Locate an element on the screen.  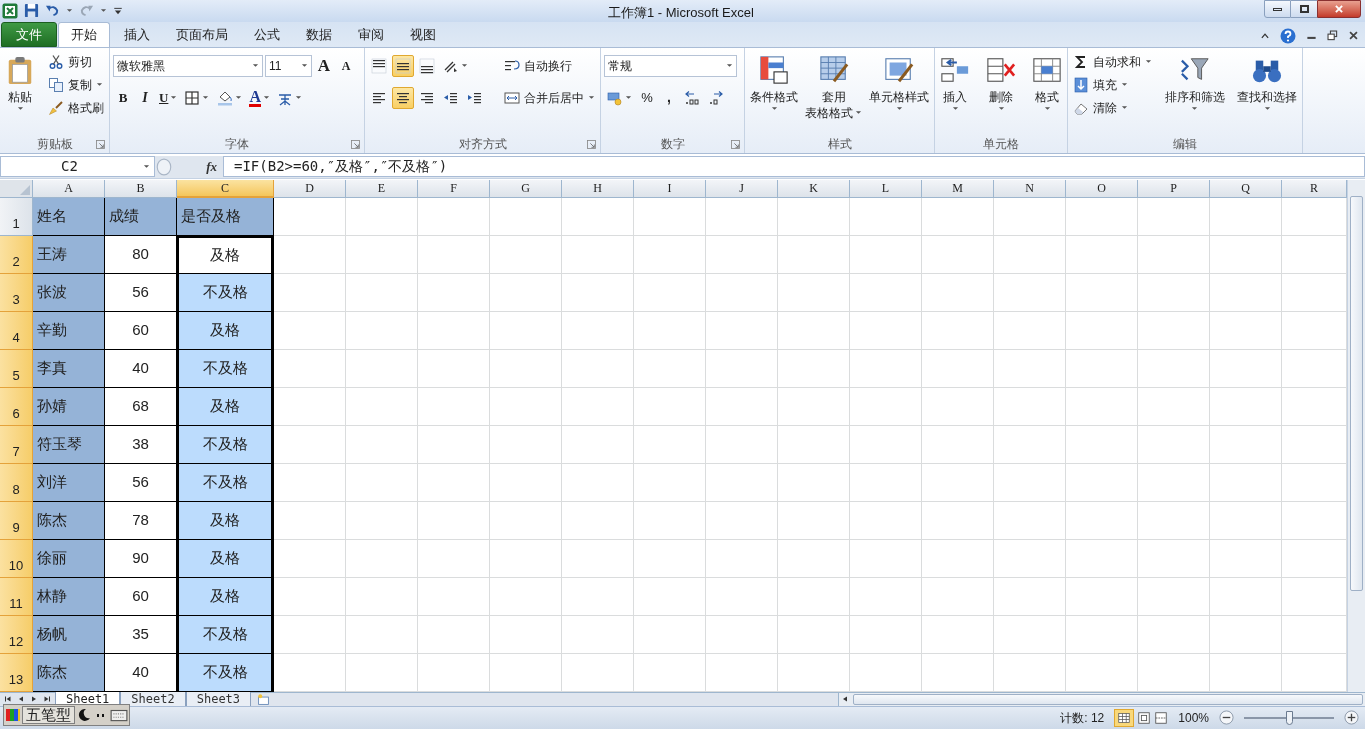
resize-handle-icon is located at coordinates (164, 166).